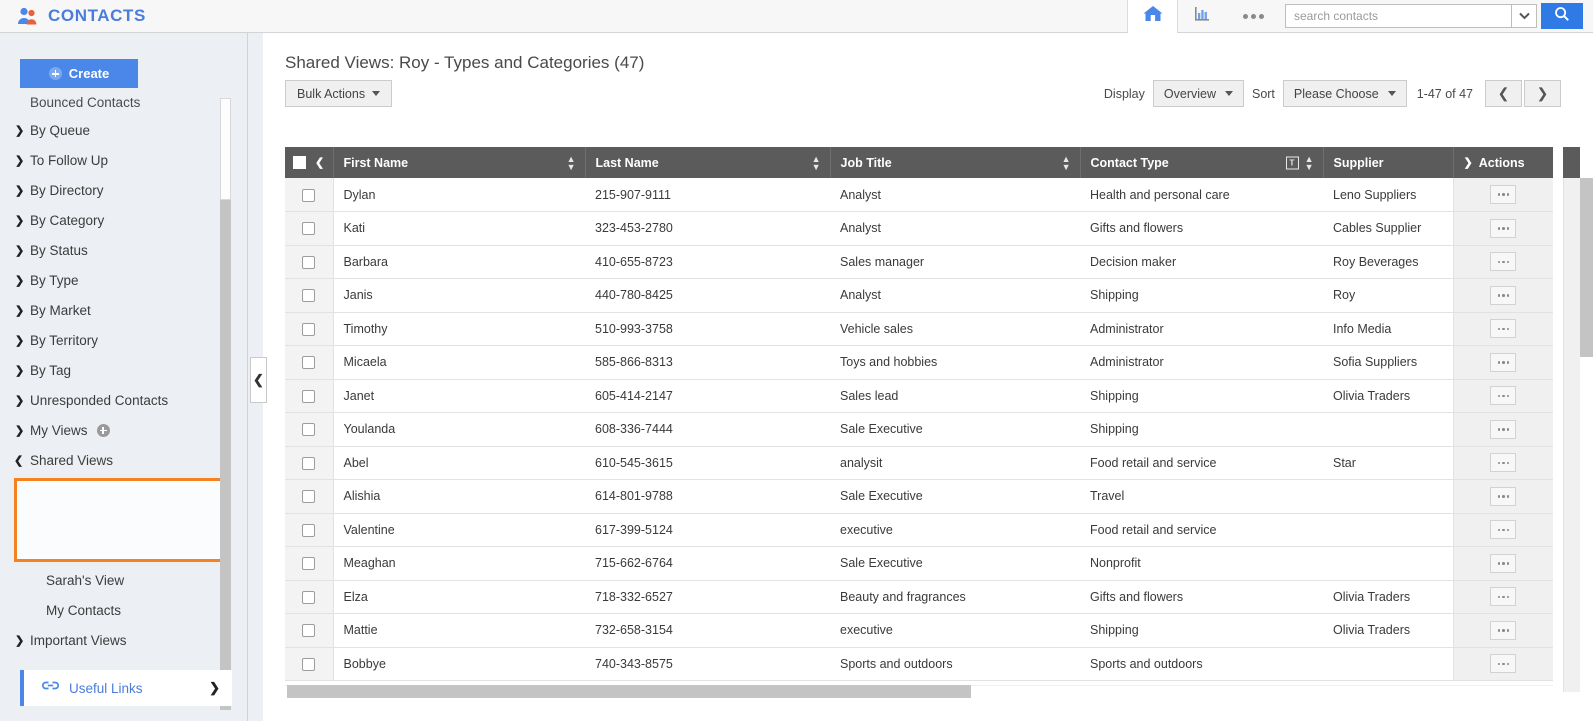 This screenshot has width=1593, height=721. What do you see at coordinates (116, 340) in the screenshot?
I see `sidebar-item-by-territory: ❯ By Territory` at bounding box center [116, 340].